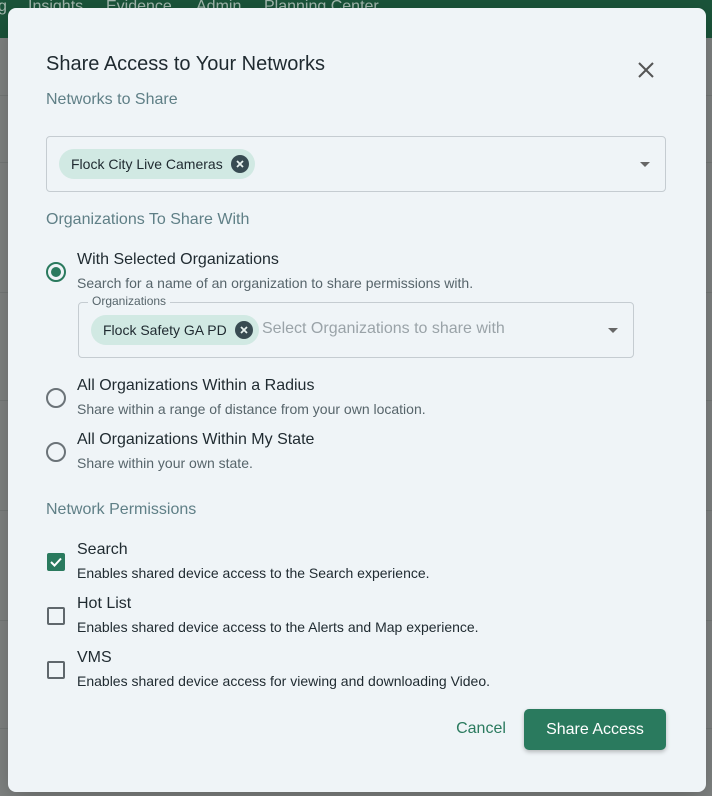  I want to click on organizations-section-label: Organizations To Share With, so click(148, 219).